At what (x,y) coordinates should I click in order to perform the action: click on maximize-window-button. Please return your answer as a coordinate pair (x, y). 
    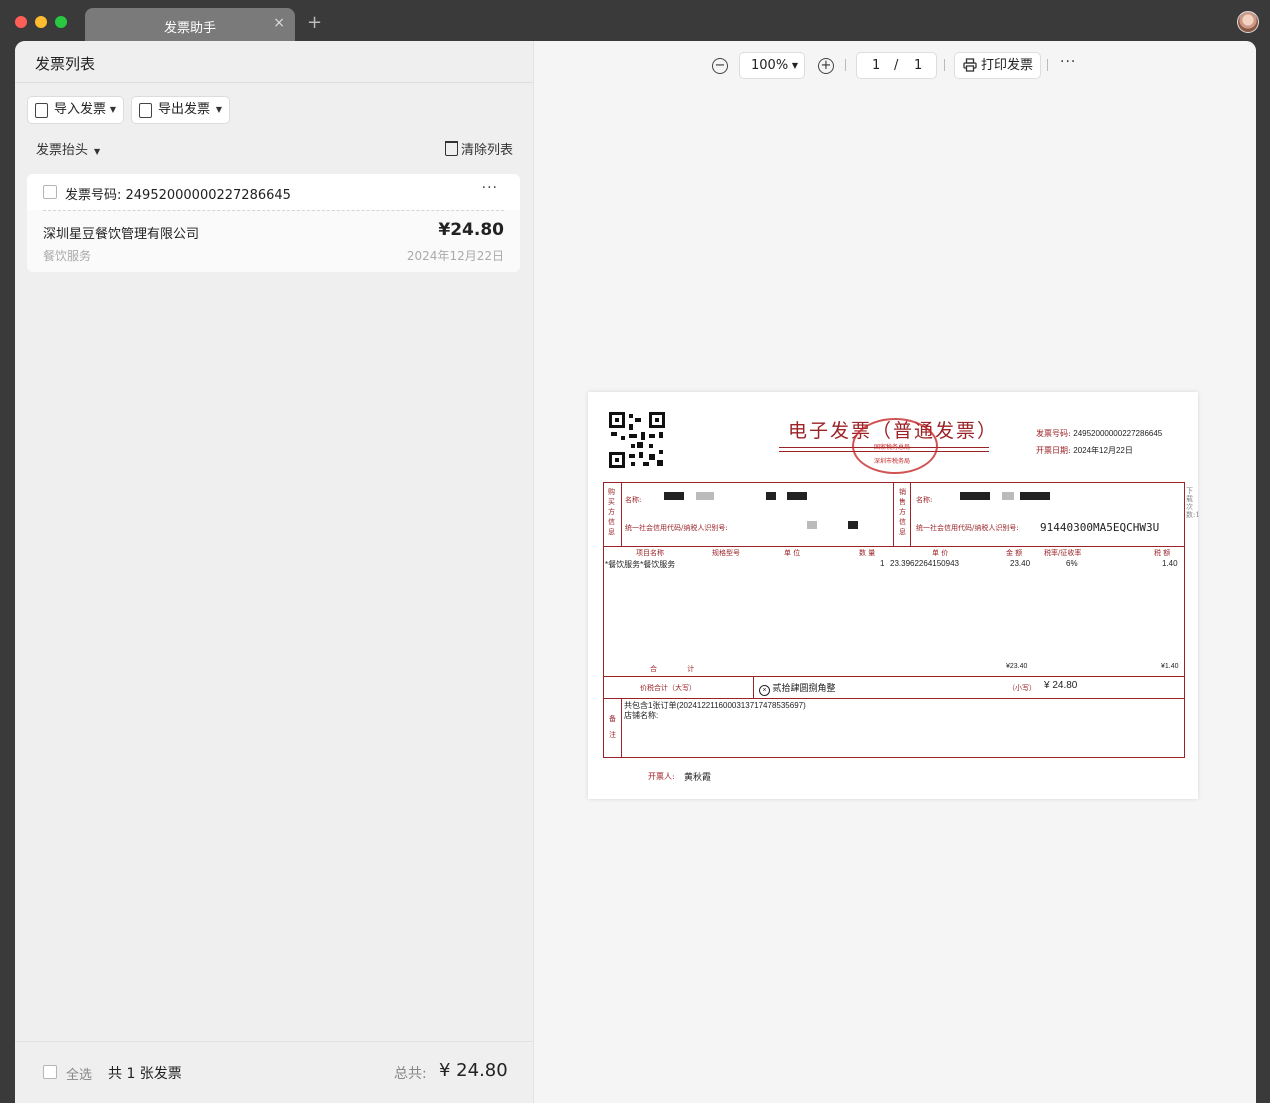
    Looking at the image, I should click on (61, 22).